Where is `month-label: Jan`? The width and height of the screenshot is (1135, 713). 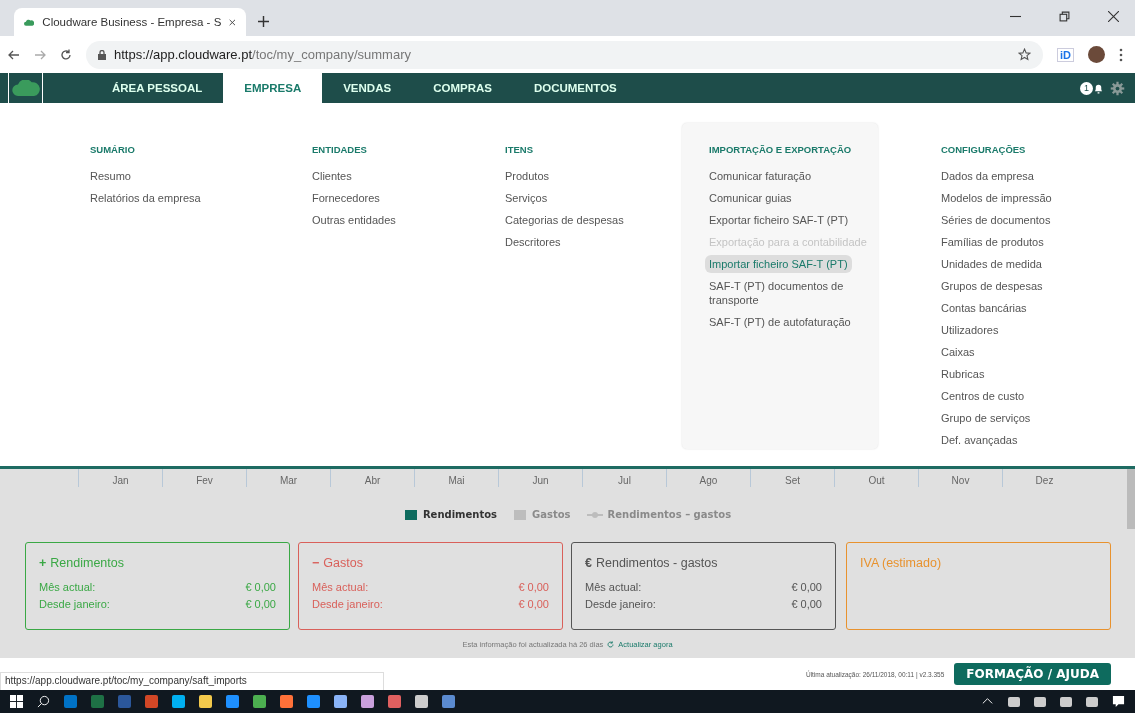 month-label: Jan is located at coordinates (120, 478).